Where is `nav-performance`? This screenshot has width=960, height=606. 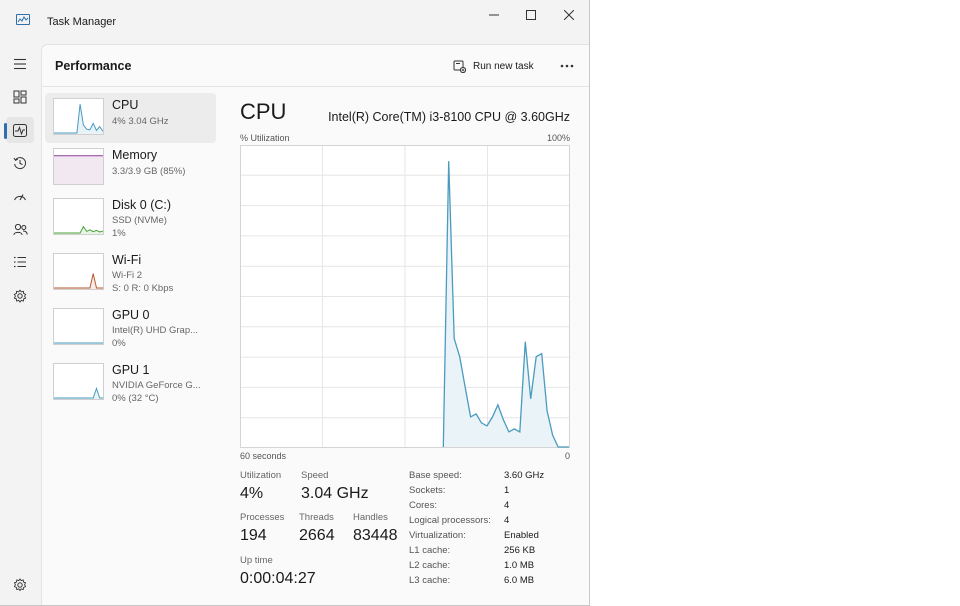
nav-performance is located at coordinates (20, 130).